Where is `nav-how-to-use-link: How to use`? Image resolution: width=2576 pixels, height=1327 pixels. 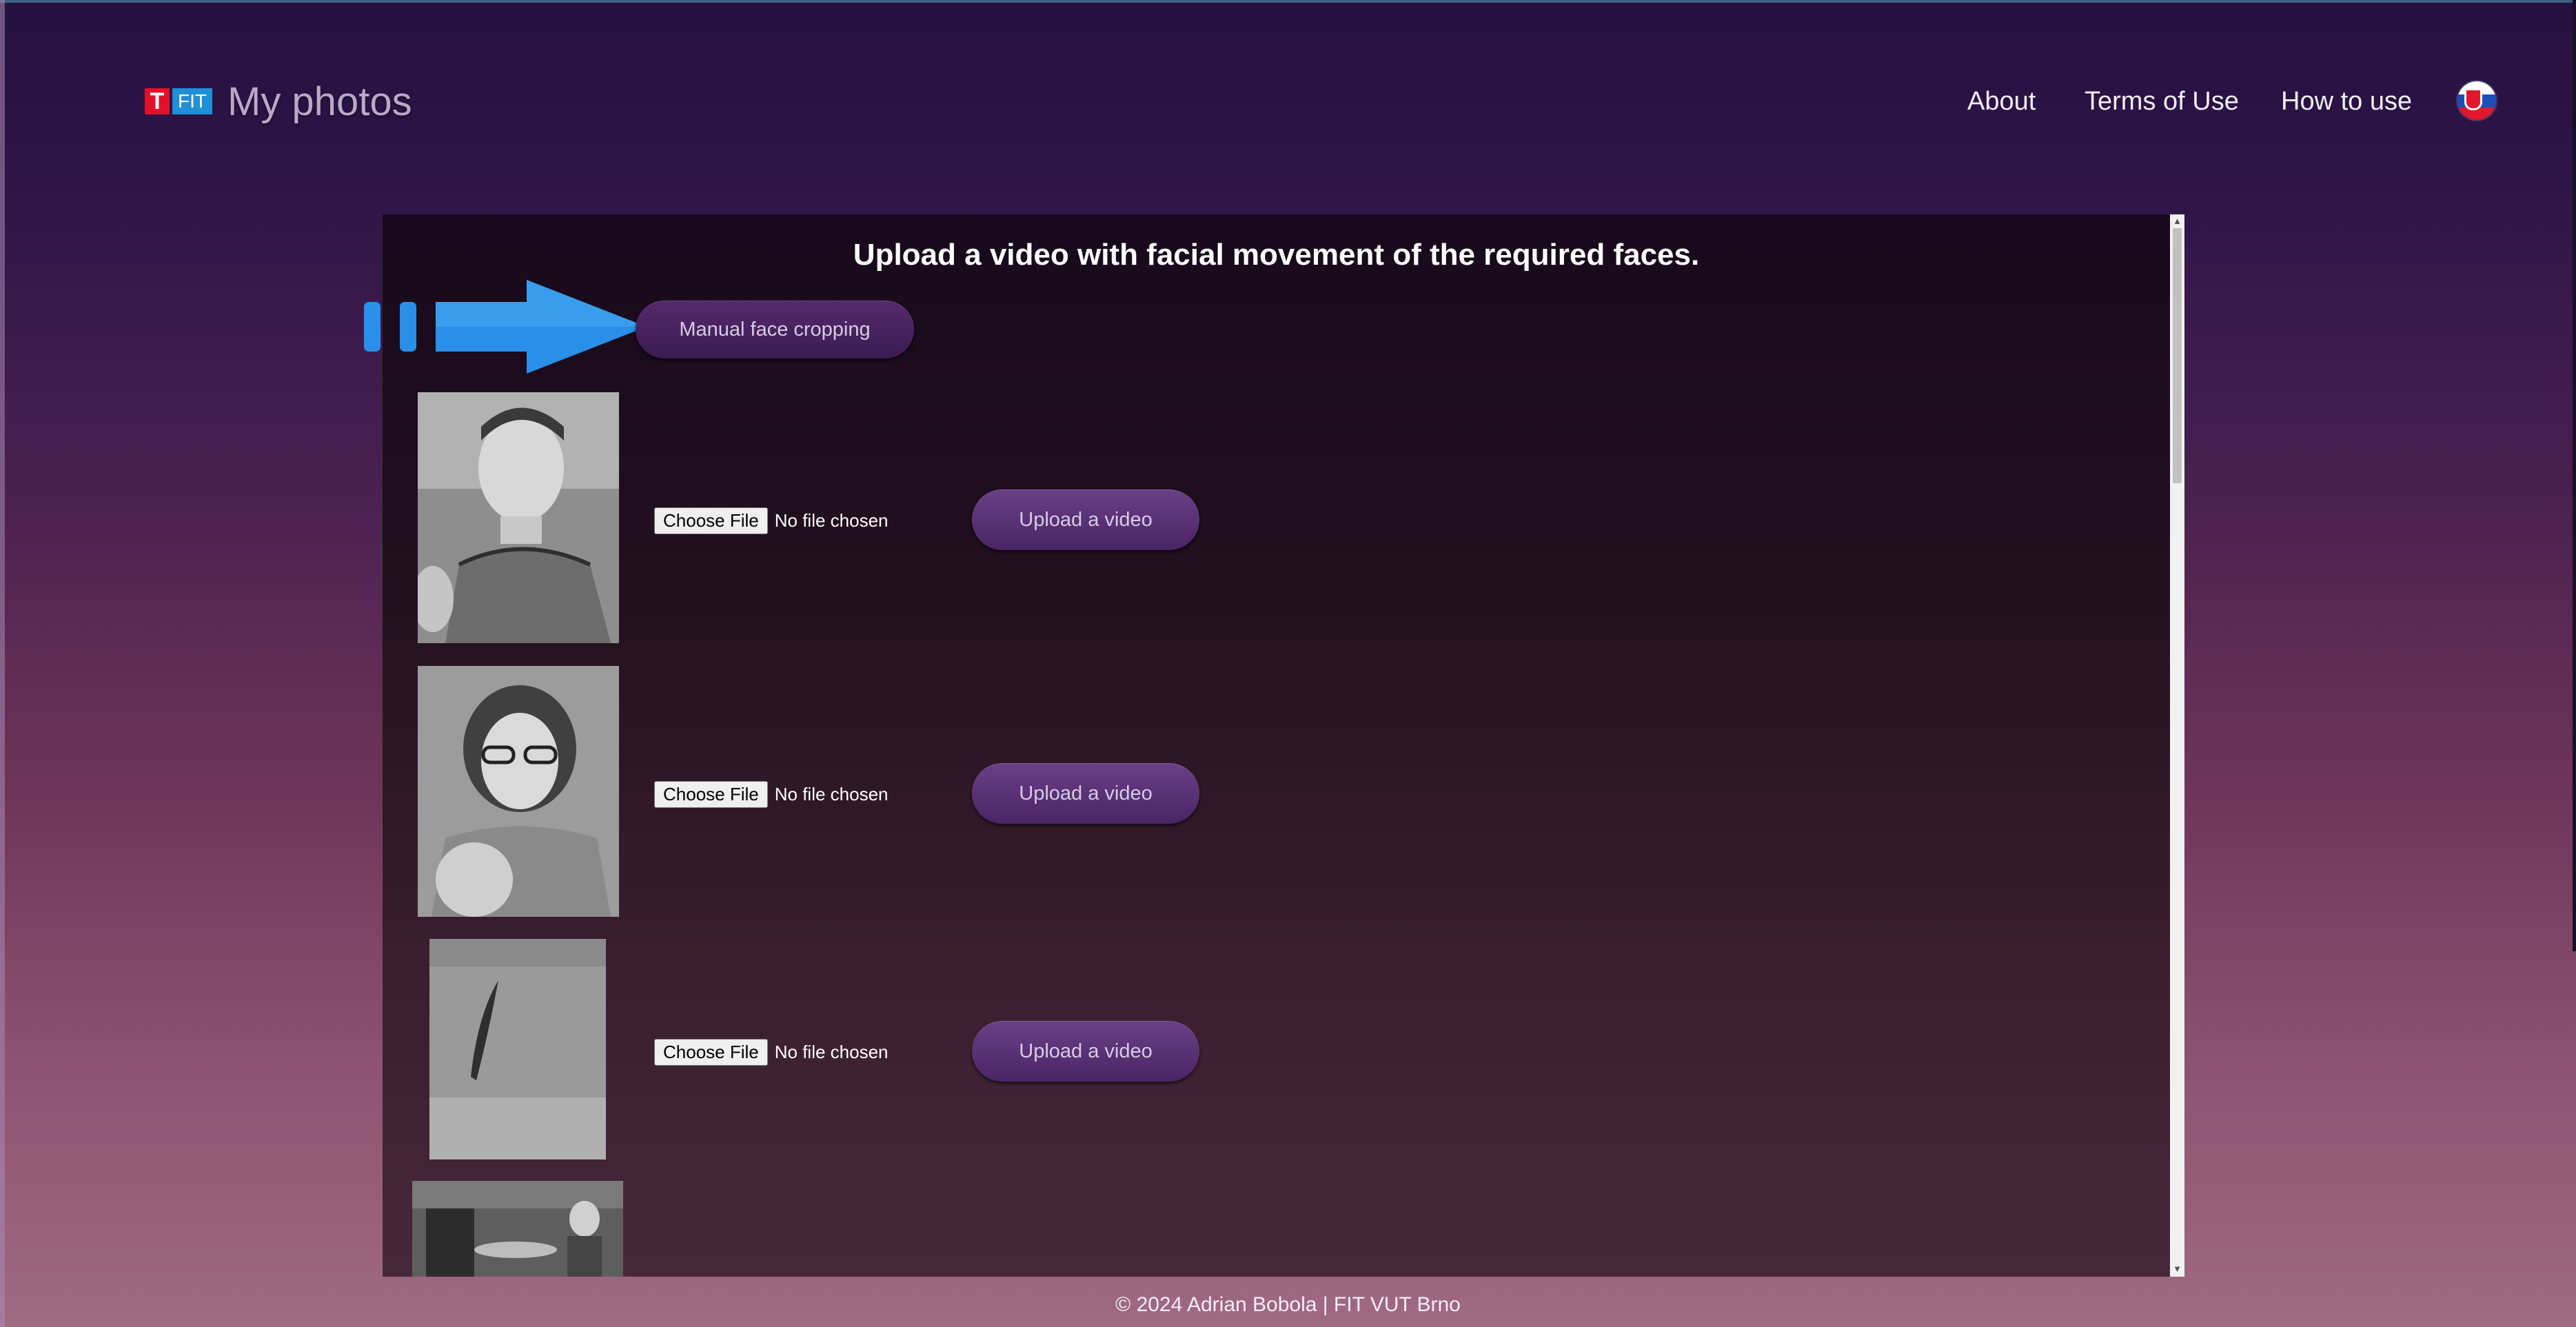
nav-how-to-use-link: How to use is located at coordinates (2346, 102).